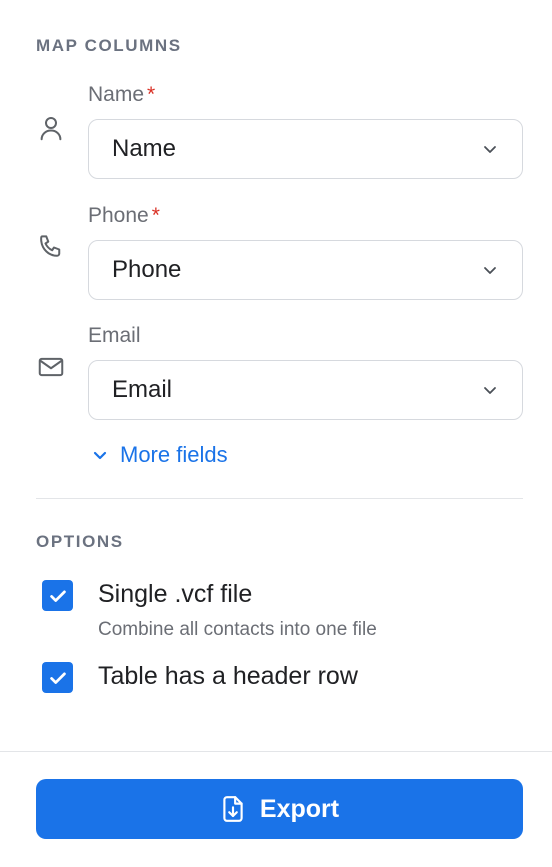 The width and height of the screenshot is (552, 867). Describe the element at coordinates (118, 215) in the screenshot. I see `phone-label-text: Phone` at that location.